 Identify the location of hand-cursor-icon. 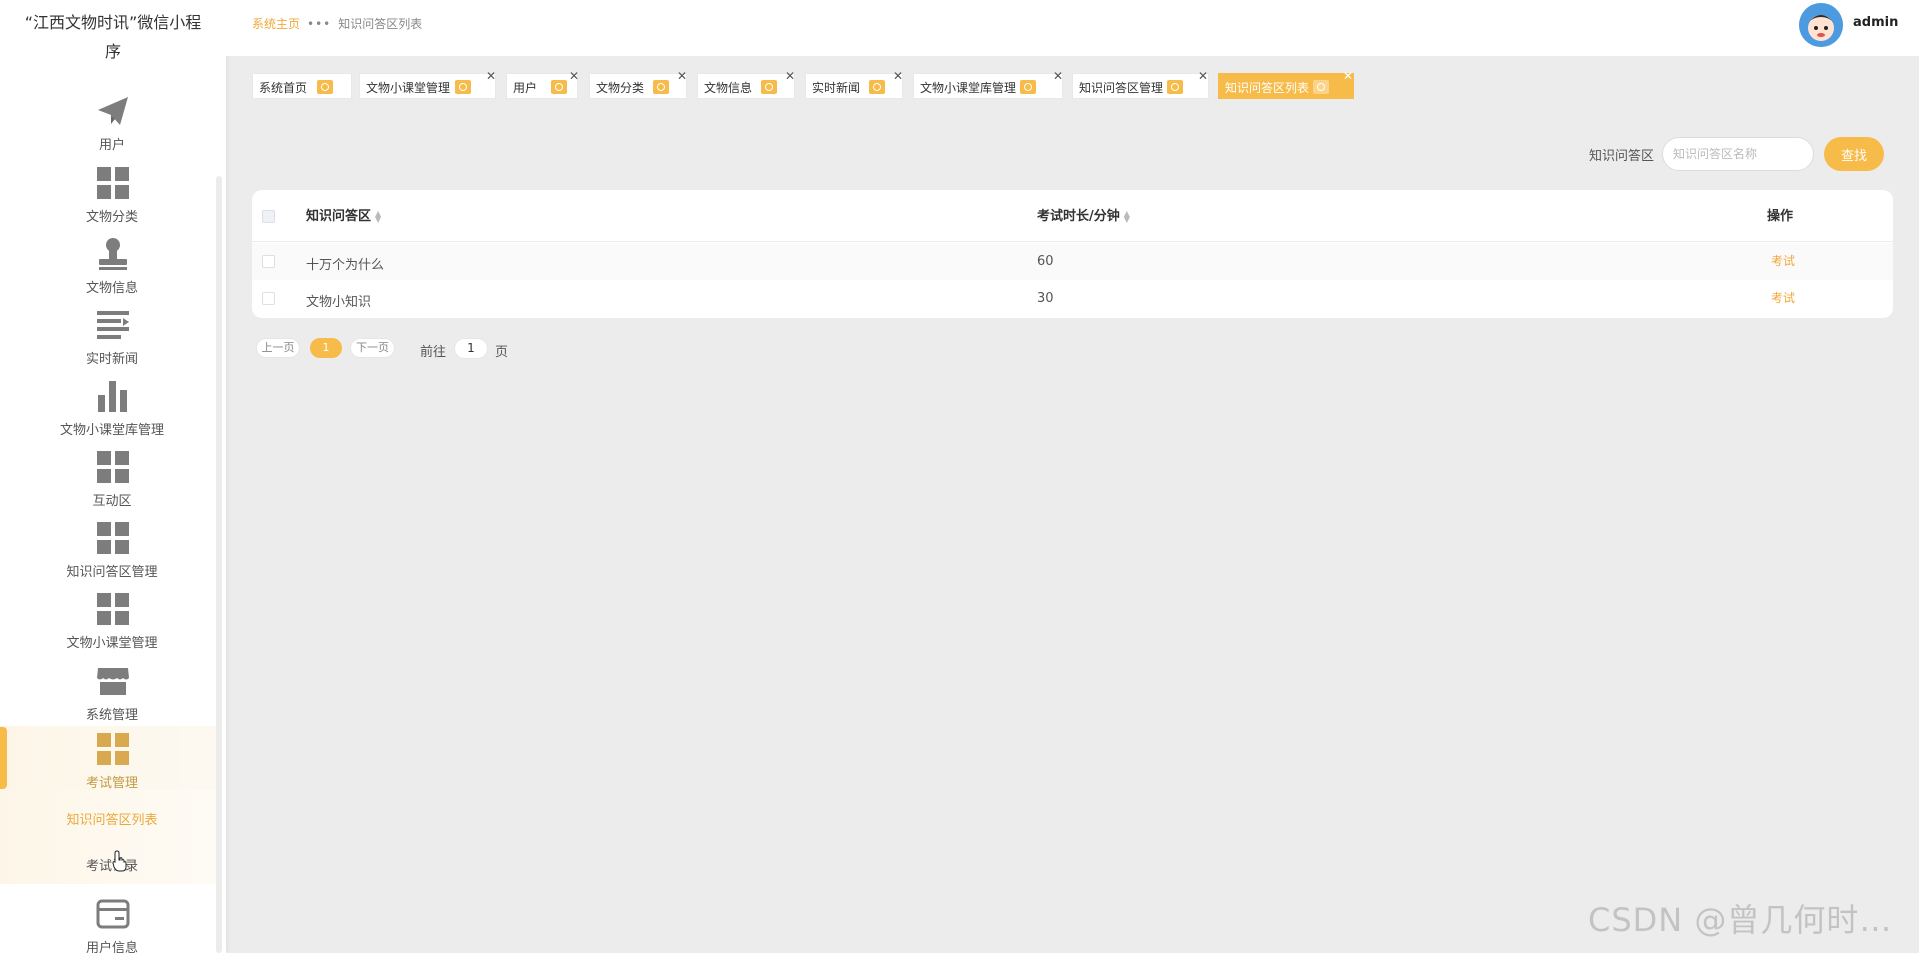
(119, 861).